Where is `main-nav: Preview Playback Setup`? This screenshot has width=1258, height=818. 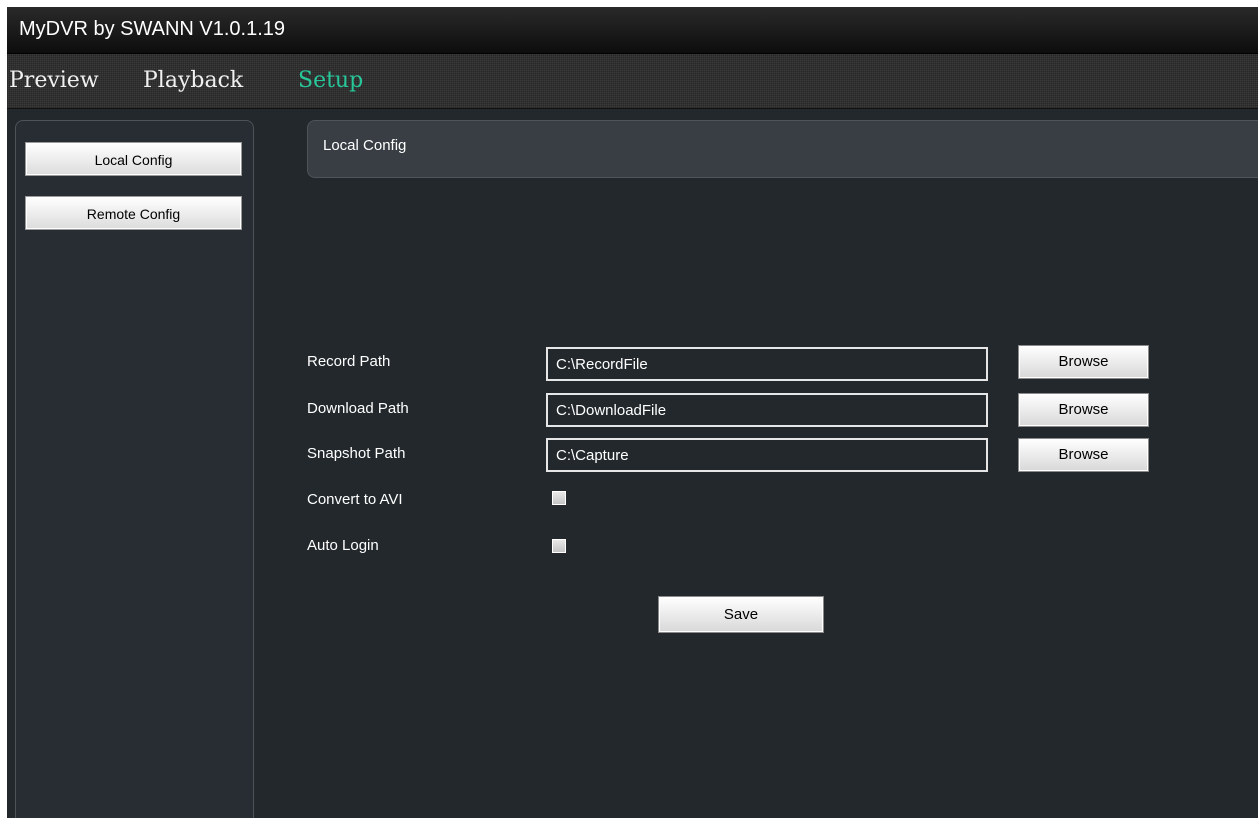
main-nav: Preview Playback Setup is located at coordinates (632, 81).